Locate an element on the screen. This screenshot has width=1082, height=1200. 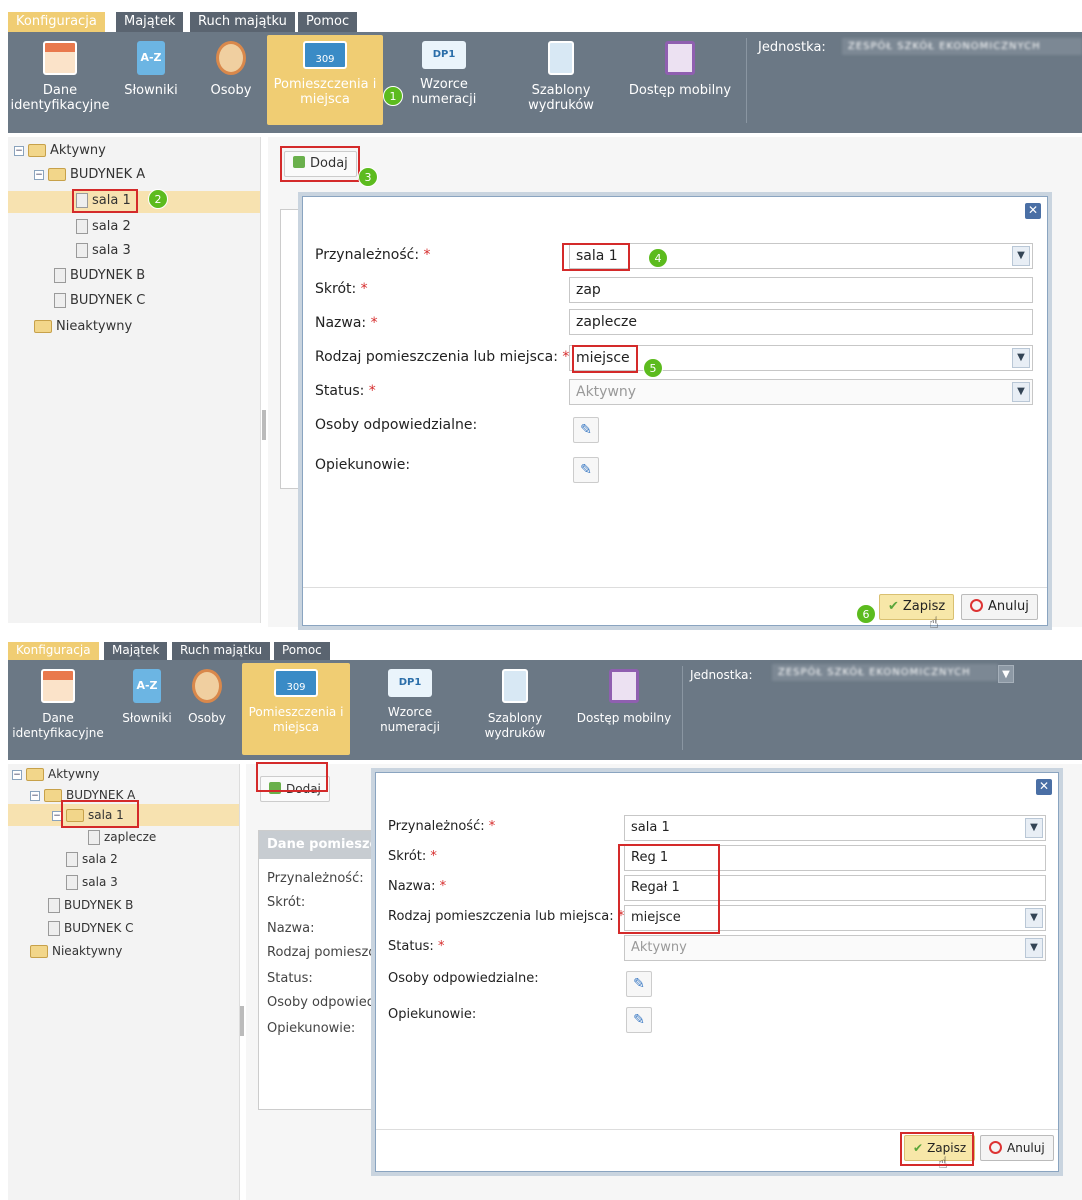
ribbon-label: Wzorce numeracji is located at coordinates (444, 92).